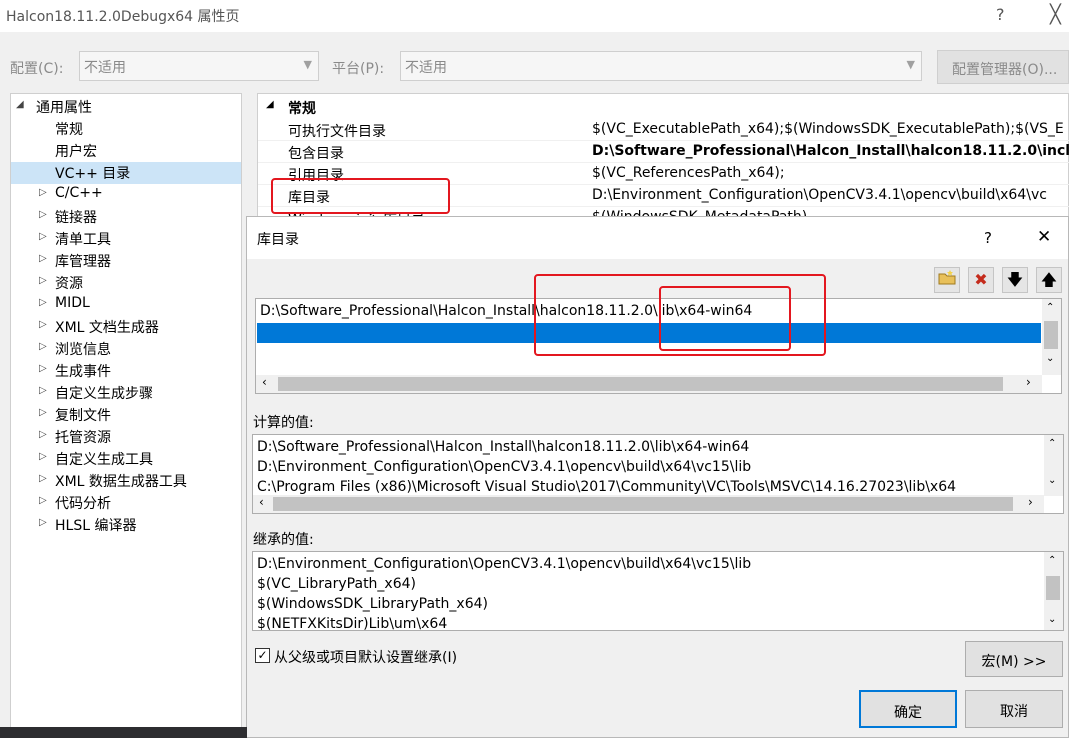 The height and width of the screenshot is (738, 1069). What do you see at coordinates (126, 349) in the screenshot?
I see `tree-item-collapsed: ▷ 浏览信息` at bounding box center [126, 349].